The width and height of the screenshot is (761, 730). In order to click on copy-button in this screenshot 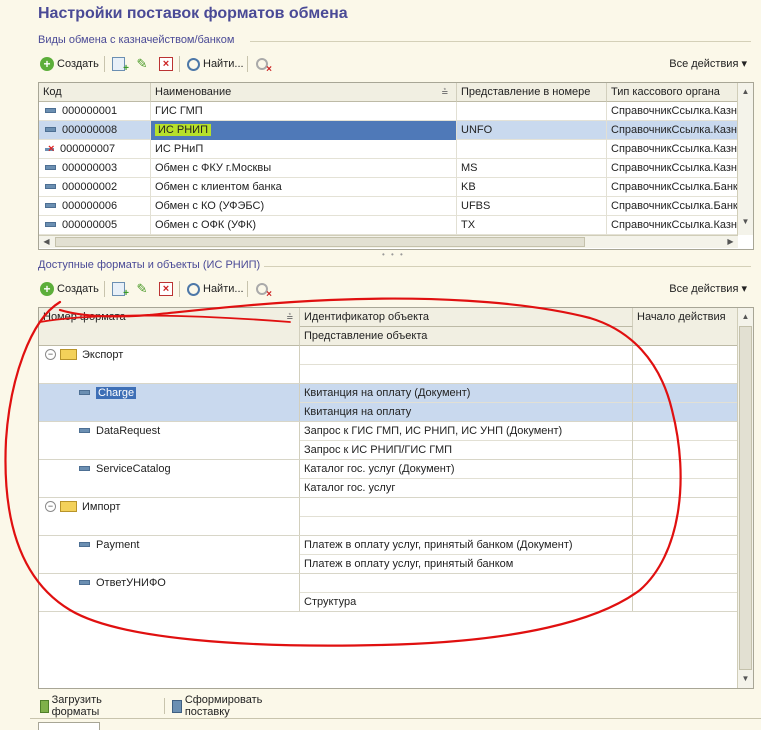, I will do `click(120, 64)`.